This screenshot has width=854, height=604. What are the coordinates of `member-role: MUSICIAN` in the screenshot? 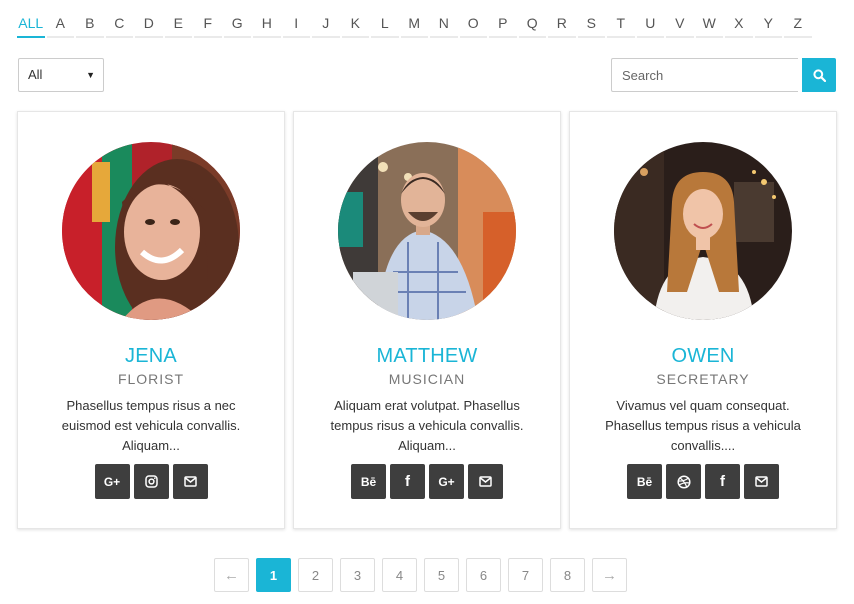 It's located at (427, 379).